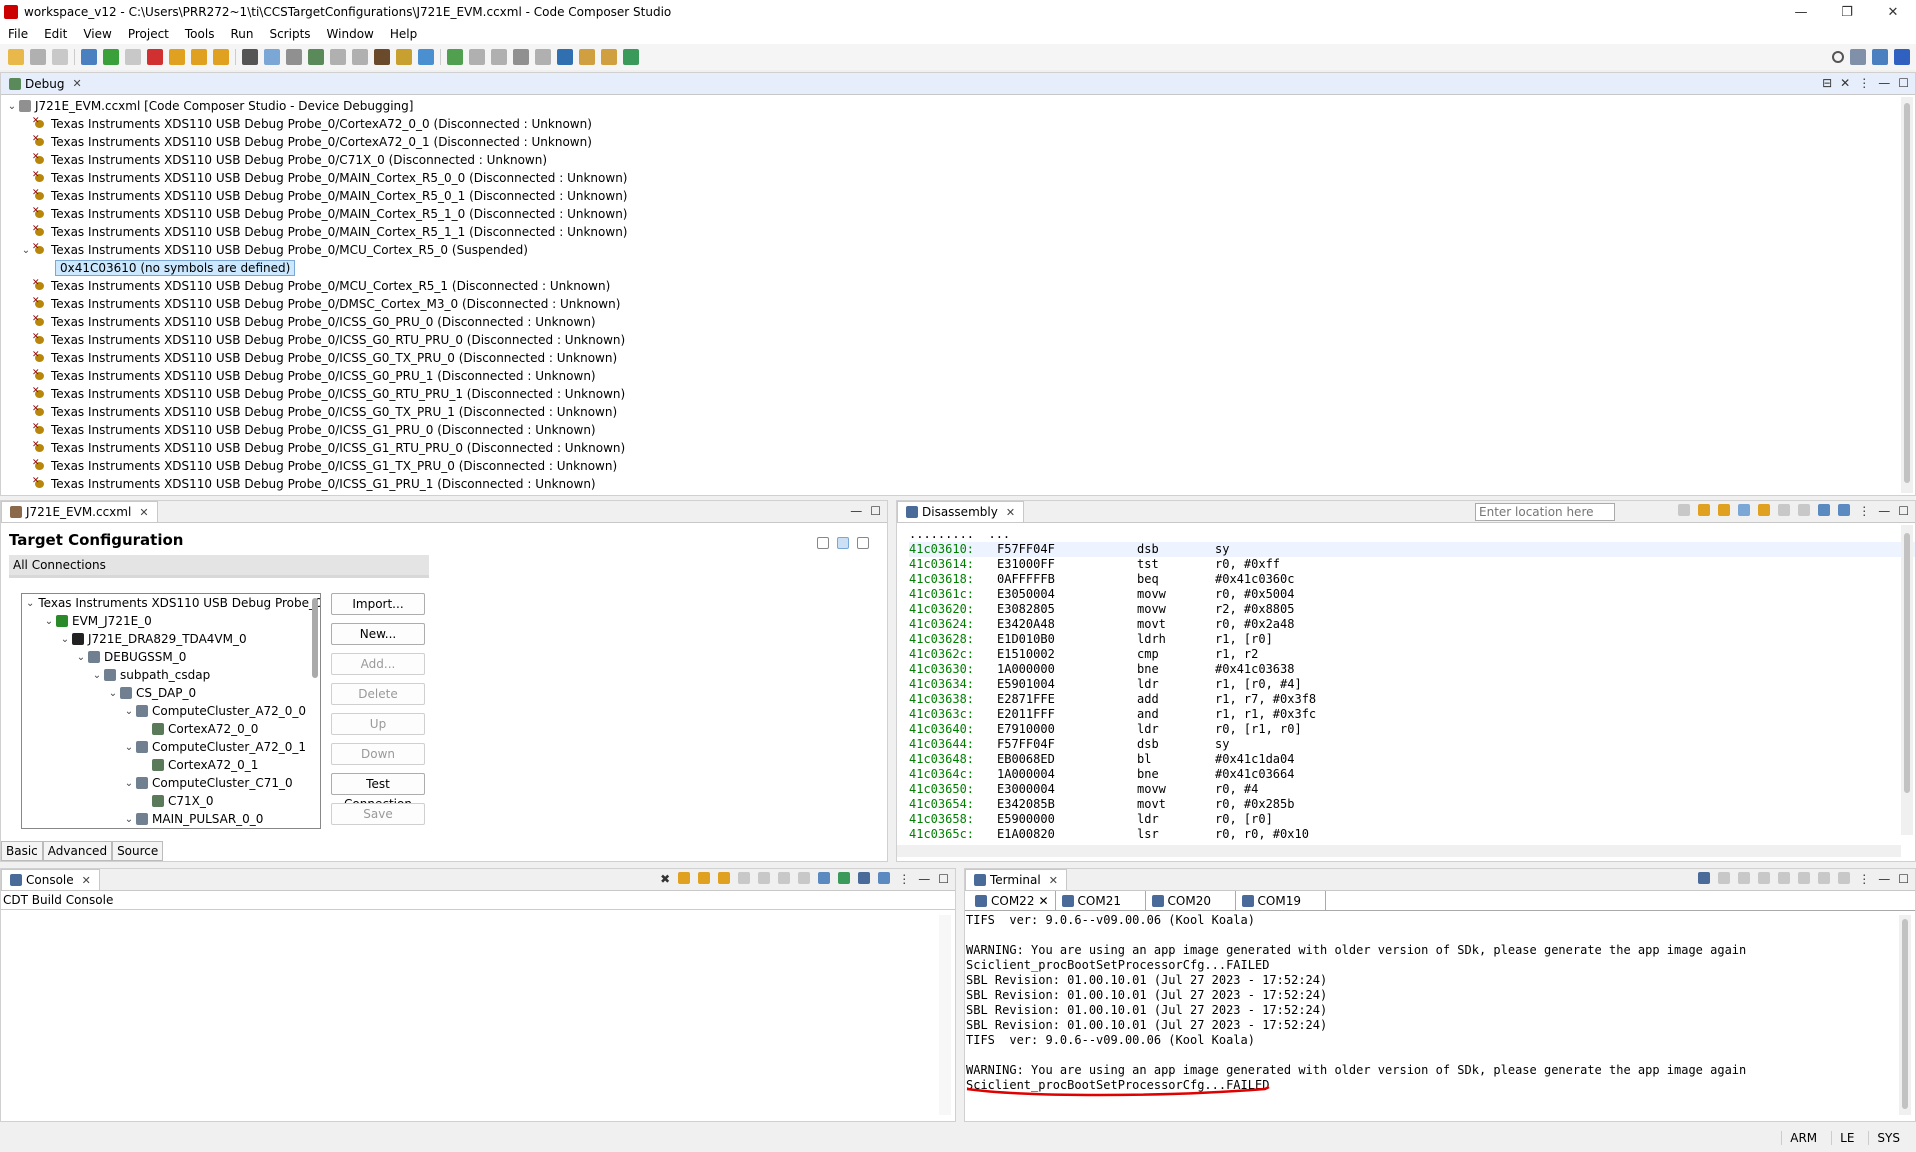 The image size is (1916, 1152). What do you see at coordinates (1399, 851) in the screenshot?
I see `disassembly-hscrollbar` at bounding box center [1399, 851].